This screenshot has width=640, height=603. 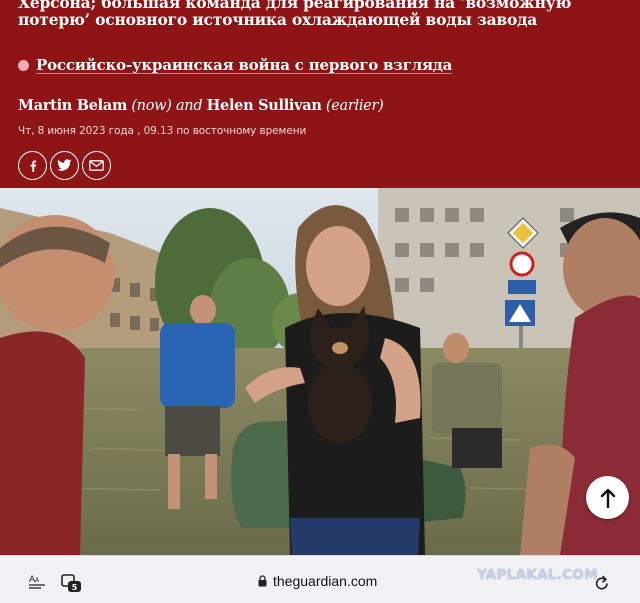 What do you see at coordinates (151, 106) in the screenshot?
I see `author-note: (now)` at bounding box center [151, 106].